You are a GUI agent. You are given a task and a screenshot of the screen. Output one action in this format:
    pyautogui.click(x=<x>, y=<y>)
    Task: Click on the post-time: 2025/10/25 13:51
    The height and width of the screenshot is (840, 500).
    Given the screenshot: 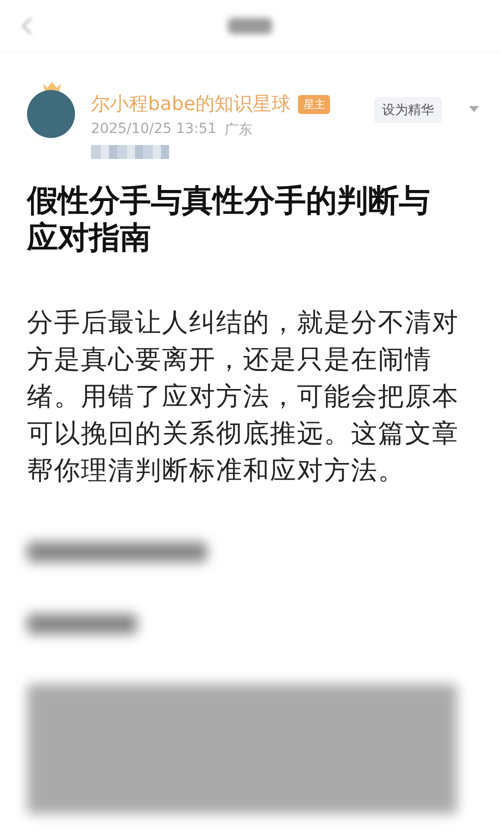 What is the action you would take?
    pyautogui.click(x=153, y=130)
    